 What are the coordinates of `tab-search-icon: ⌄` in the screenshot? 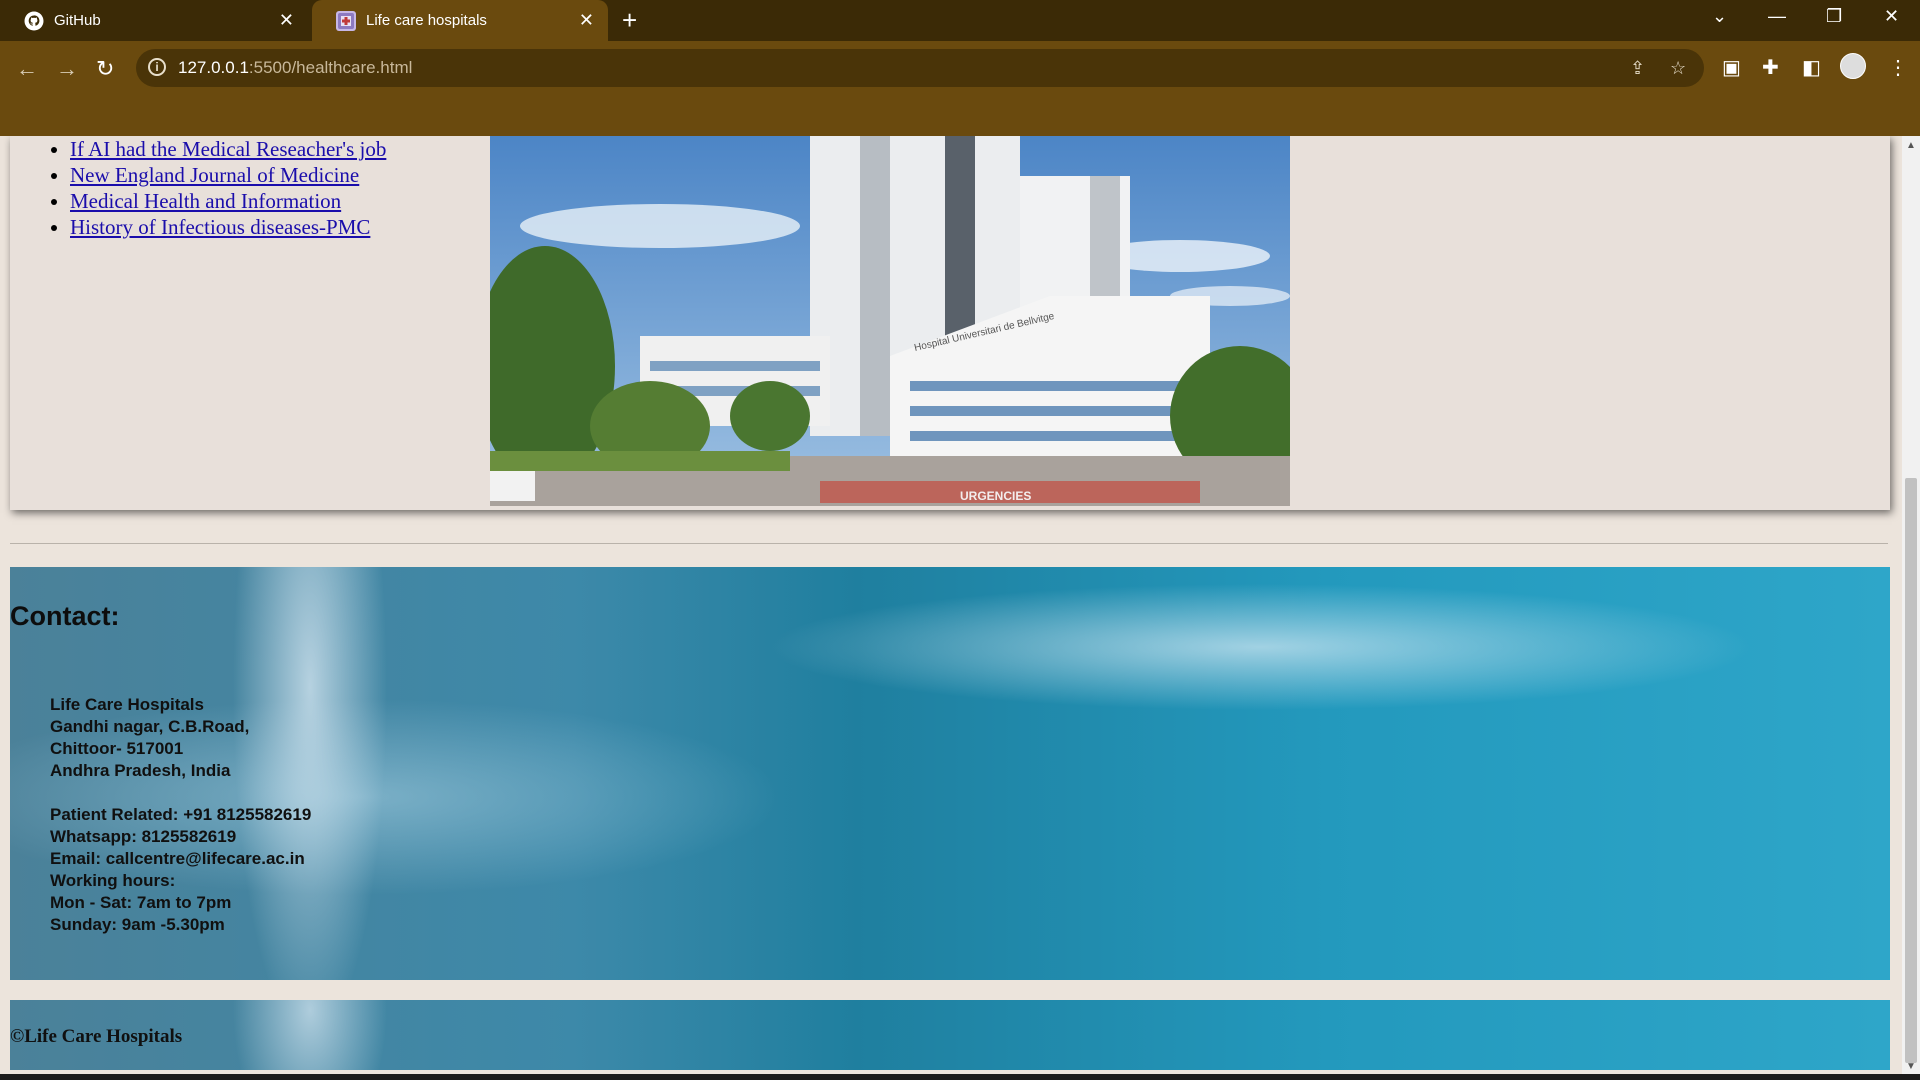 It's located at (1719, 16).